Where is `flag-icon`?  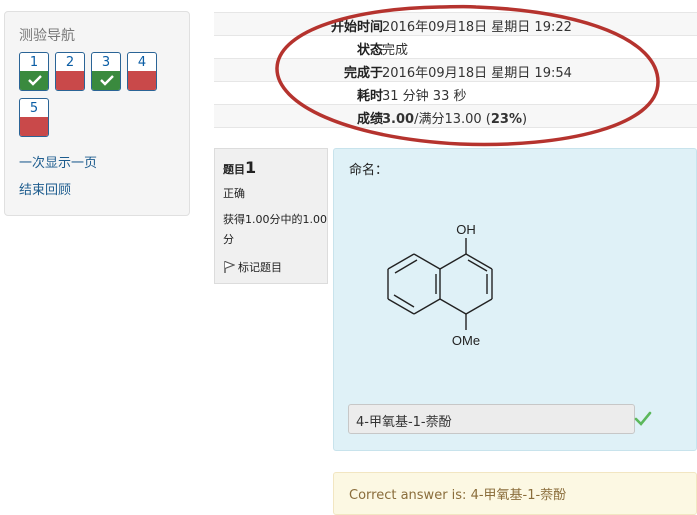
flag-icon is located at coordinates (230, 266).